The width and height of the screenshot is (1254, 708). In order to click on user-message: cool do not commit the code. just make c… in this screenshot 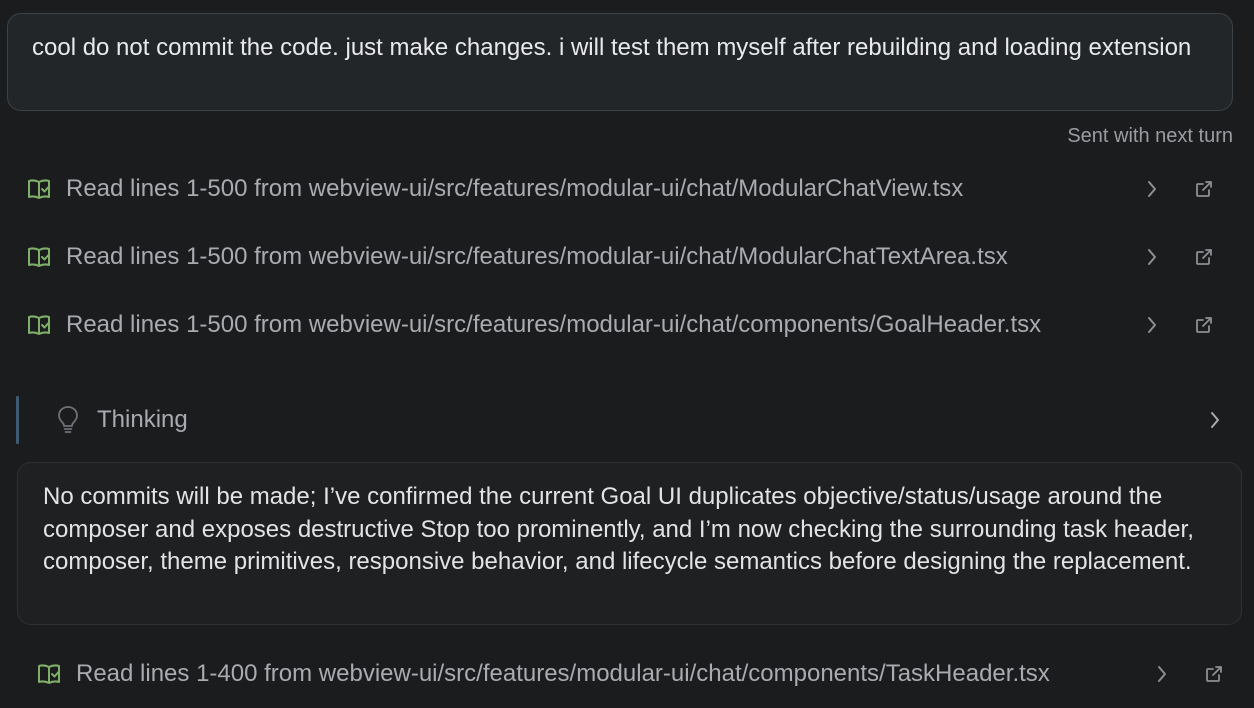, I will do `click(620, 62)`.